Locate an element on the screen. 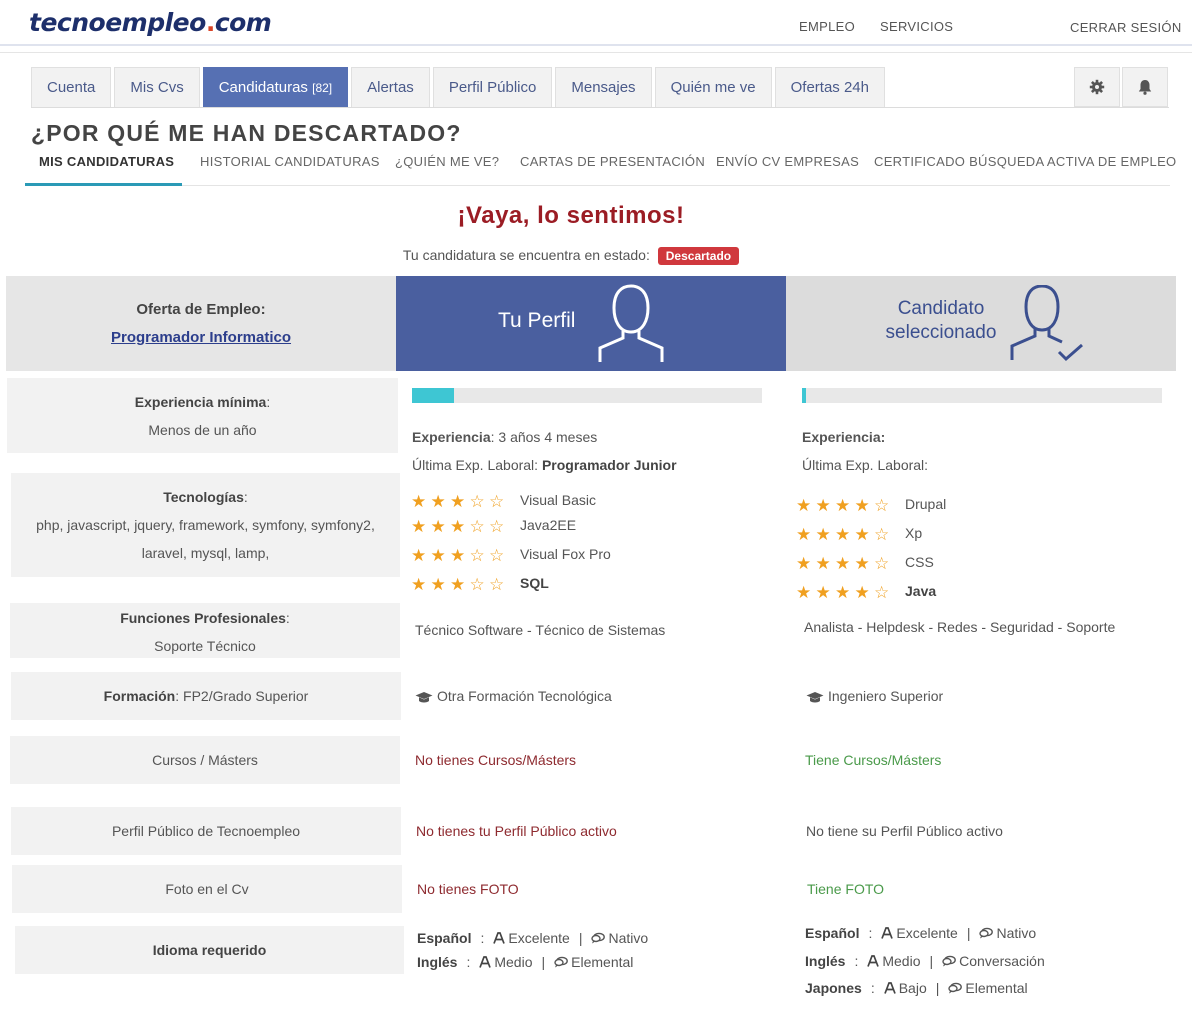 The width and height of the screenshot is (1192, 1013). user-icon is located at coordinates (631, 323).